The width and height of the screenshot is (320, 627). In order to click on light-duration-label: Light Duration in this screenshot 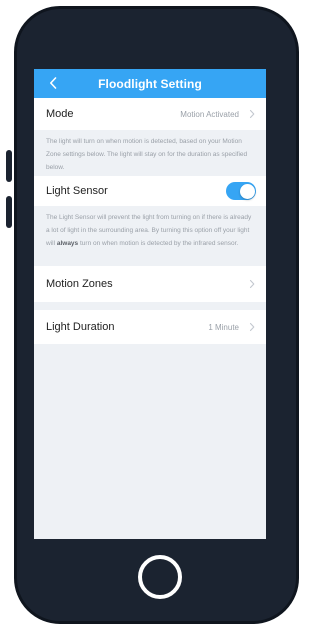, I will do `click(80, 327)`.